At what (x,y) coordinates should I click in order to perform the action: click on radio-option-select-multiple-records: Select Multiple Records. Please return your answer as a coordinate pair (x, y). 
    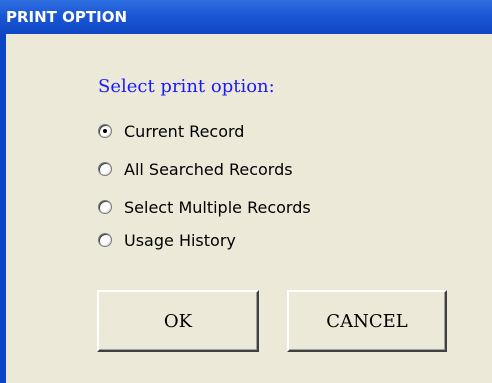
    Looking at the image, I should click on (204, 207).